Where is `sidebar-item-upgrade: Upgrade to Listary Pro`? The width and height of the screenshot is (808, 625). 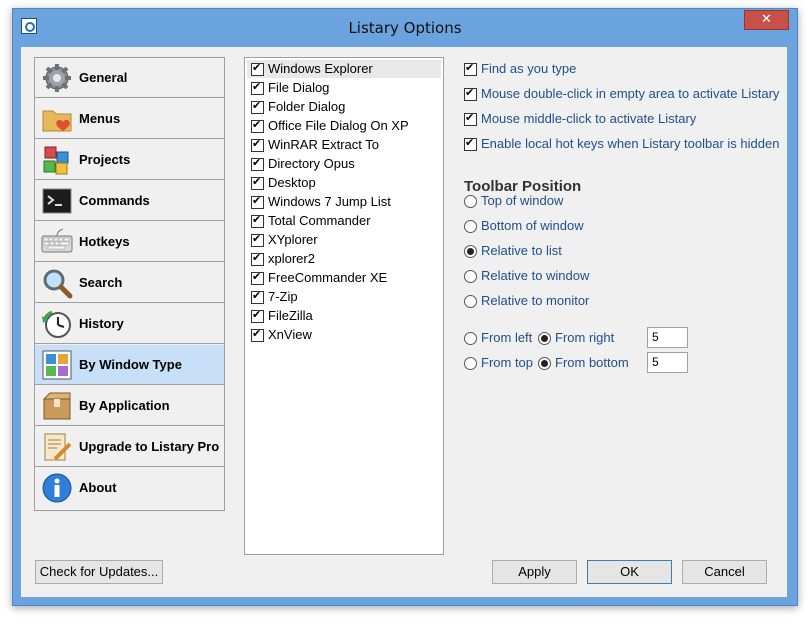 sidebar-item-upgrade: Upgrade to Listary Pro is located at coordinates (129, 447).